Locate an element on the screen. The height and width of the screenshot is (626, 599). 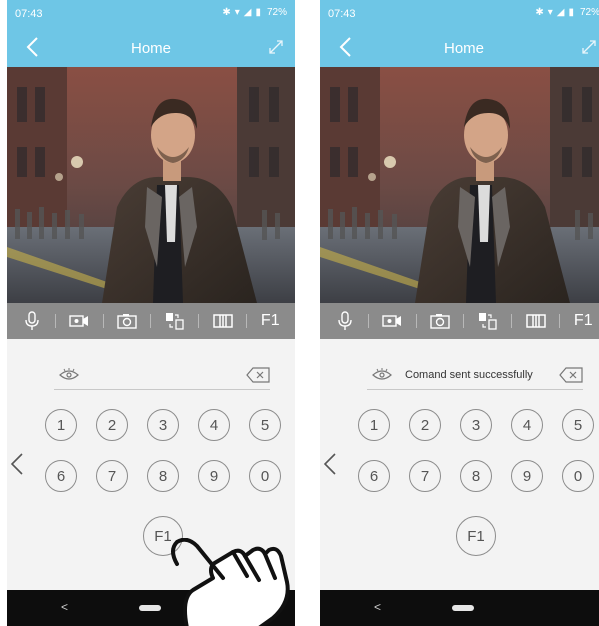
android-nav-bar: < is located at coordinates (459, 608).